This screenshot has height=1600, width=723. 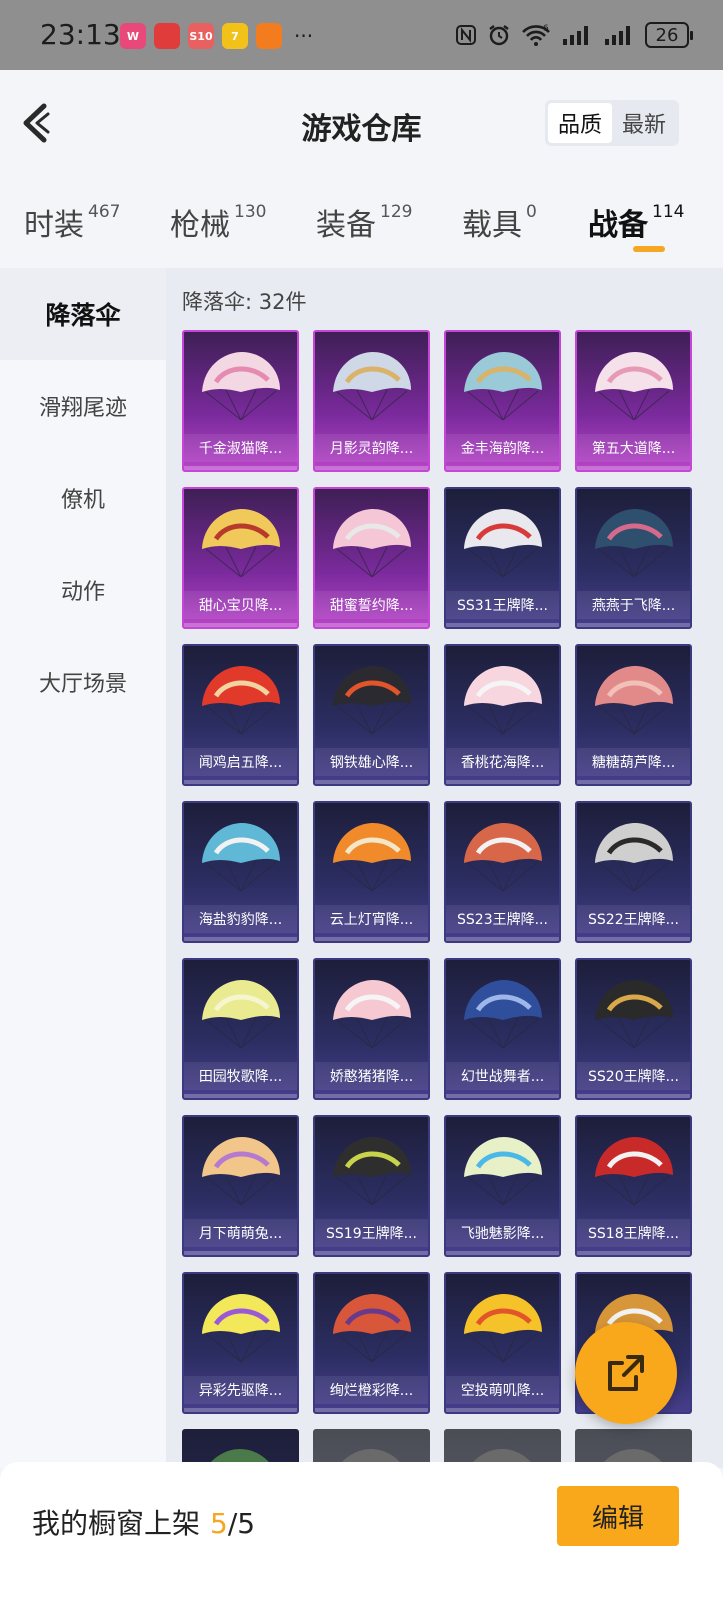 I want to click on tab-vehicles: 载具 0, so click(x=499, y=222).